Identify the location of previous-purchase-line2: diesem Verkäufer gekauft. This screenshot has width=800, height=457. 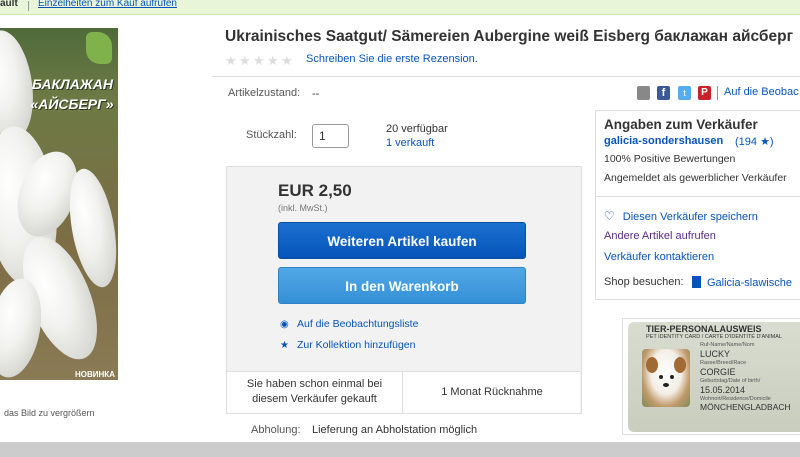
(314, 399).